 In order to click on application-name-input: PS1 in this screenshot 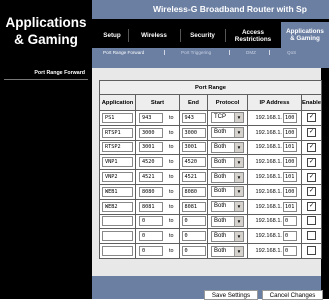, I will do `click(117, 117)`.